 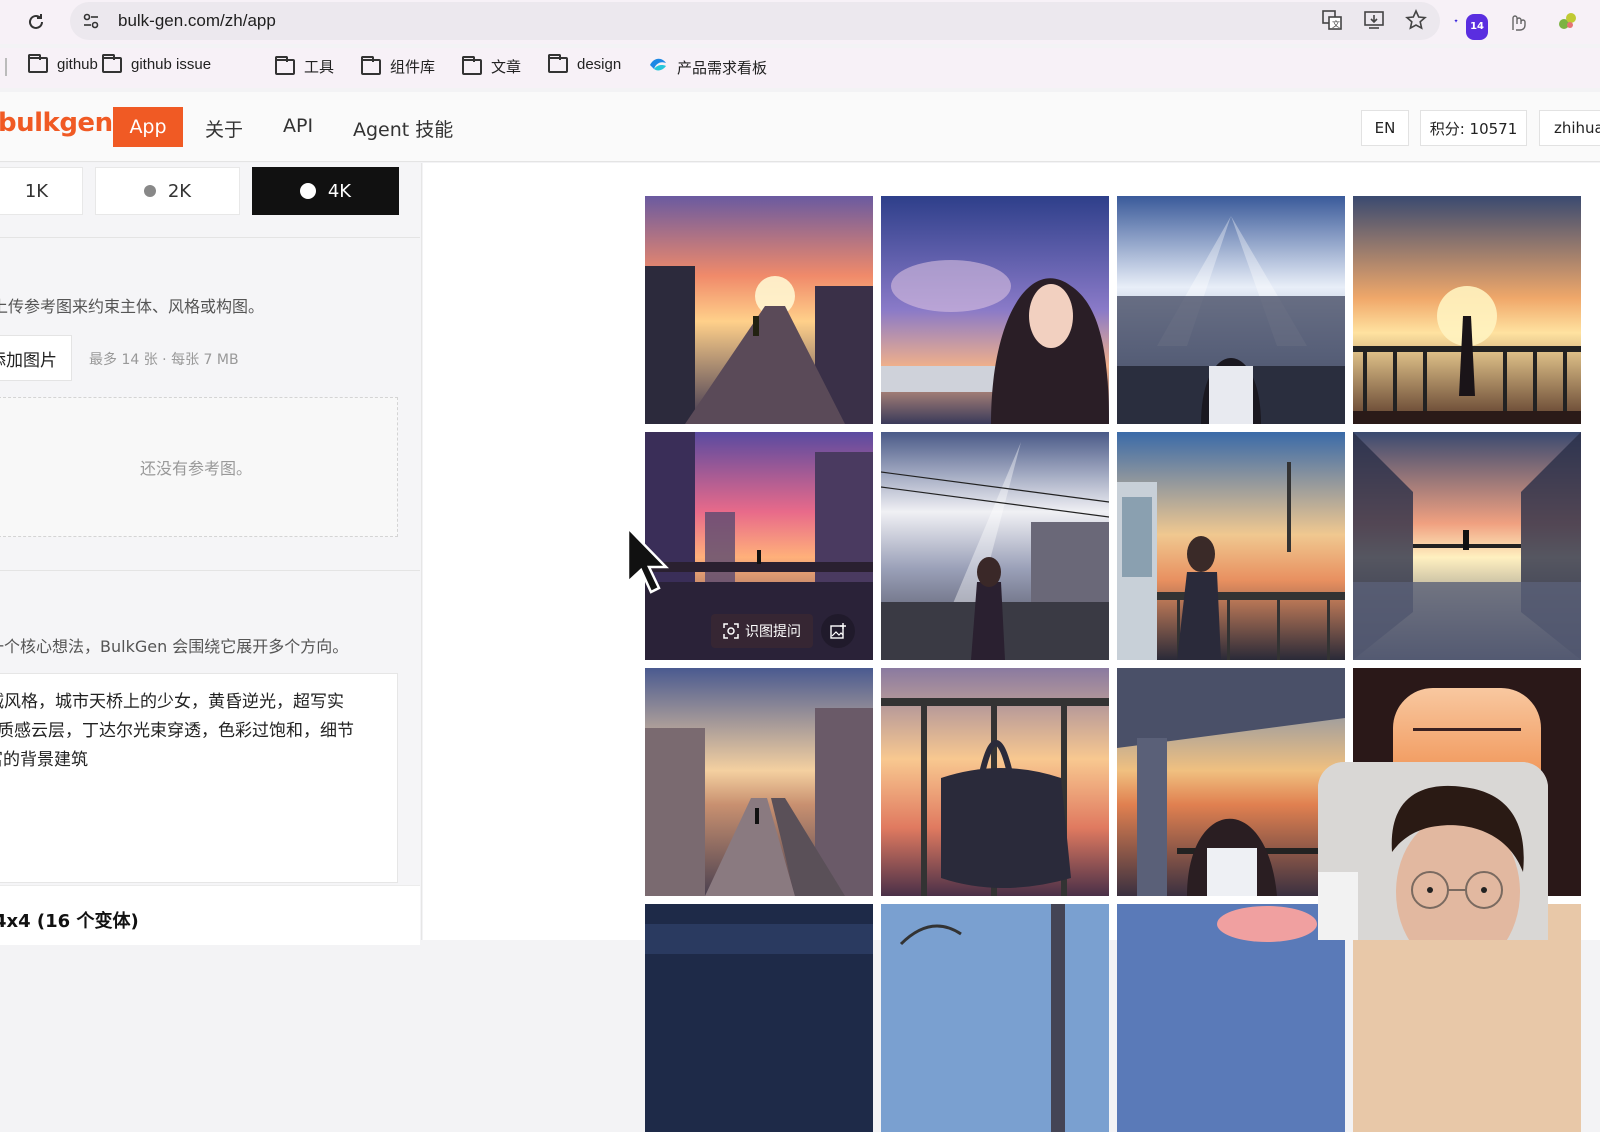 I want to click on bookmark-star-icon, so click(x=1416, y=20).